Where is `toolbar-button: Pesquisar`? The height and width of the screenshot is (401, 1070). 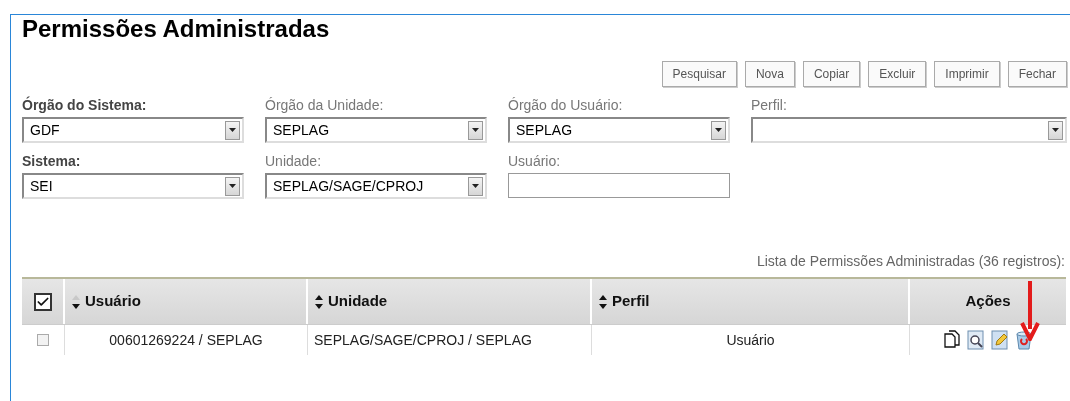
toolbar-button: Pesquisar is located at coordinates (699, 74).